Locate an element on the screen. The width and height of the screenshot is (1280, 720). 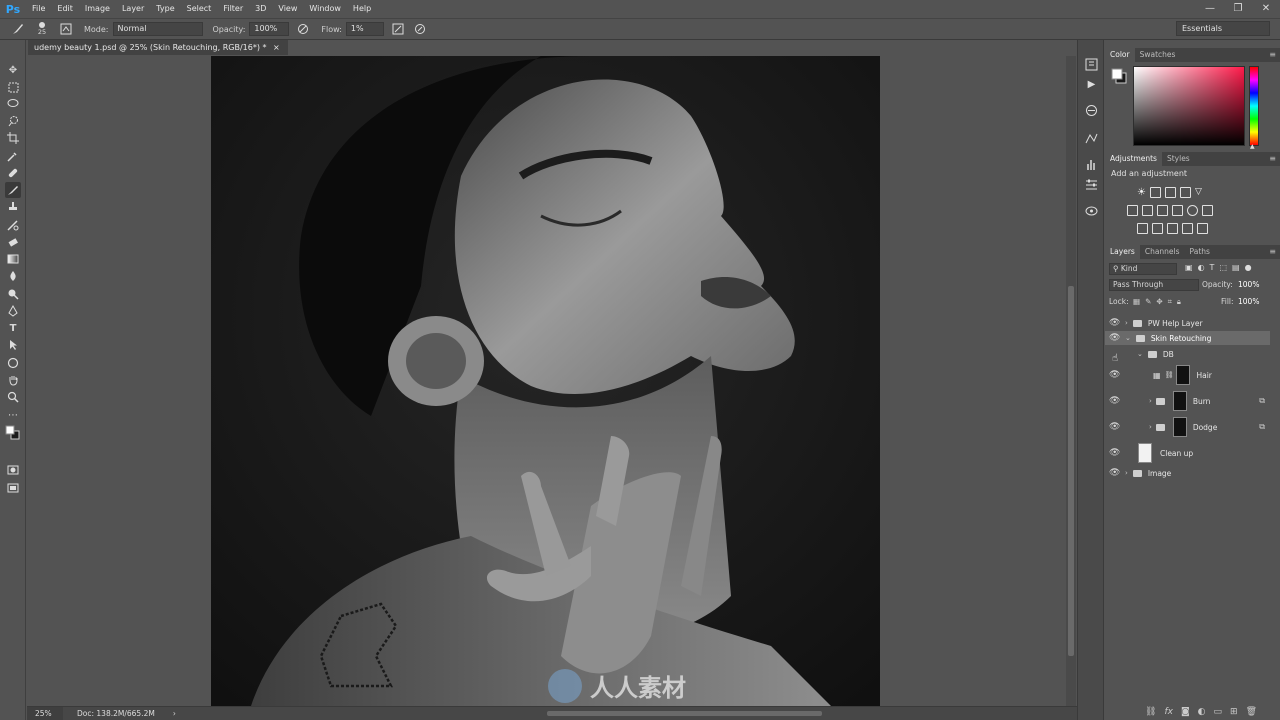
brush-tool-preset-icon is located at coordinates (18, 29).